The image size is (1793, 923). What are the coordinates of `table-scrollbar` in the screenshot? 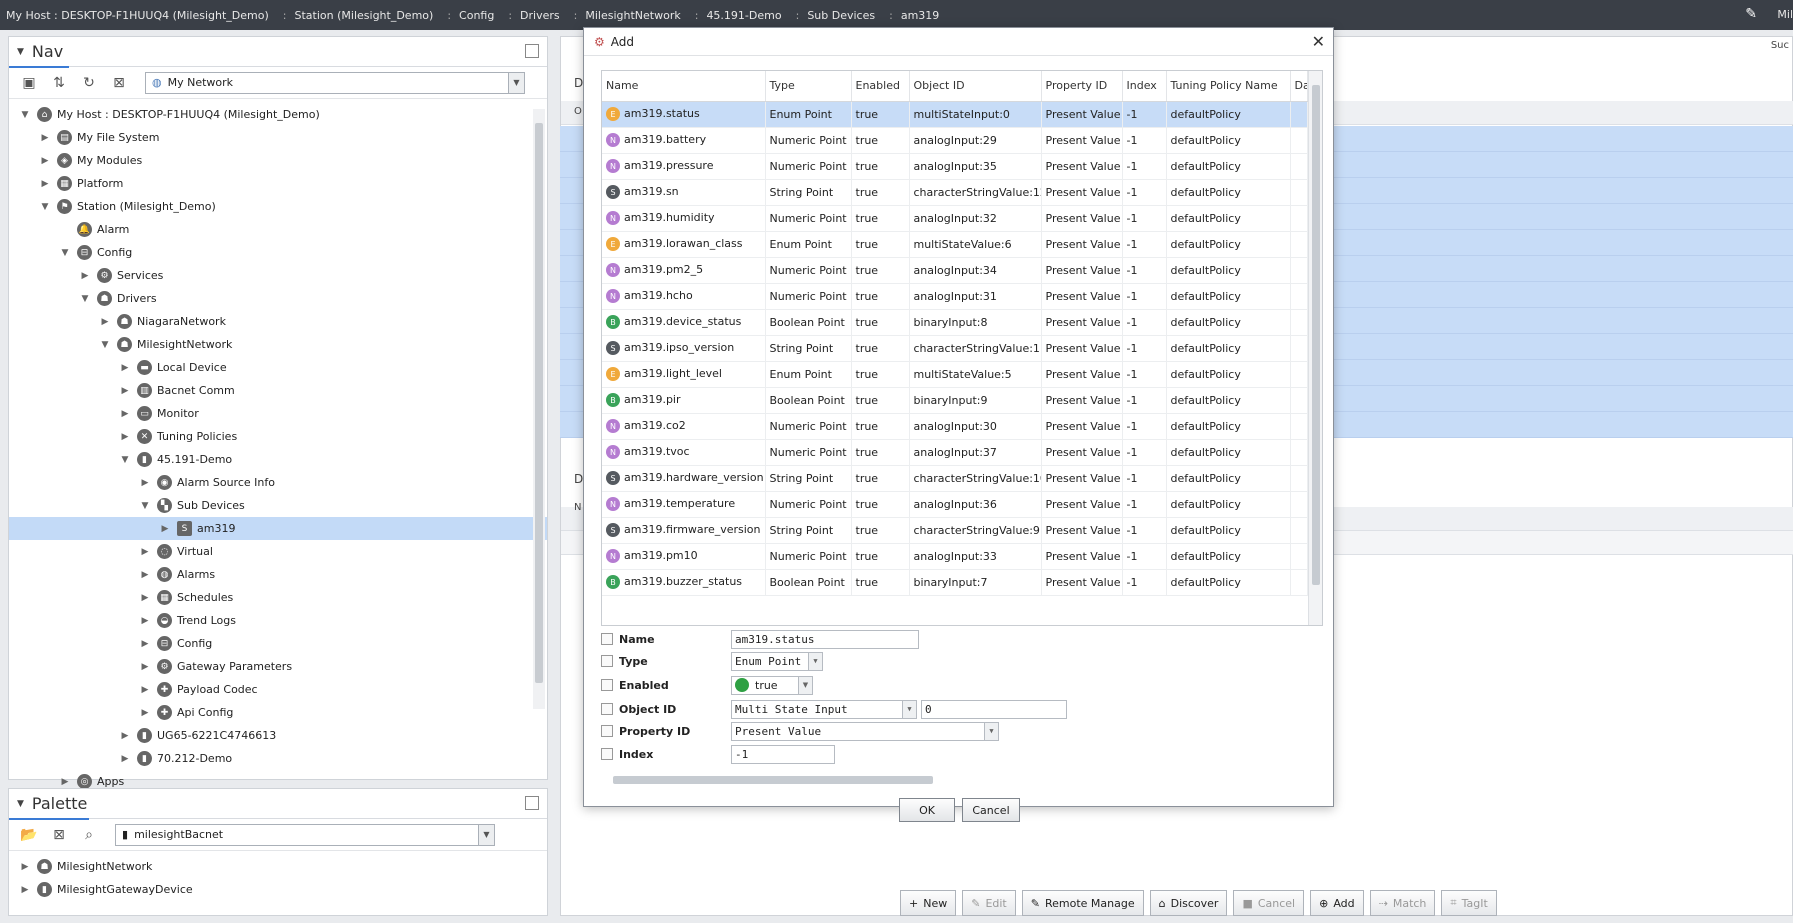 It's located at (1315, 348).